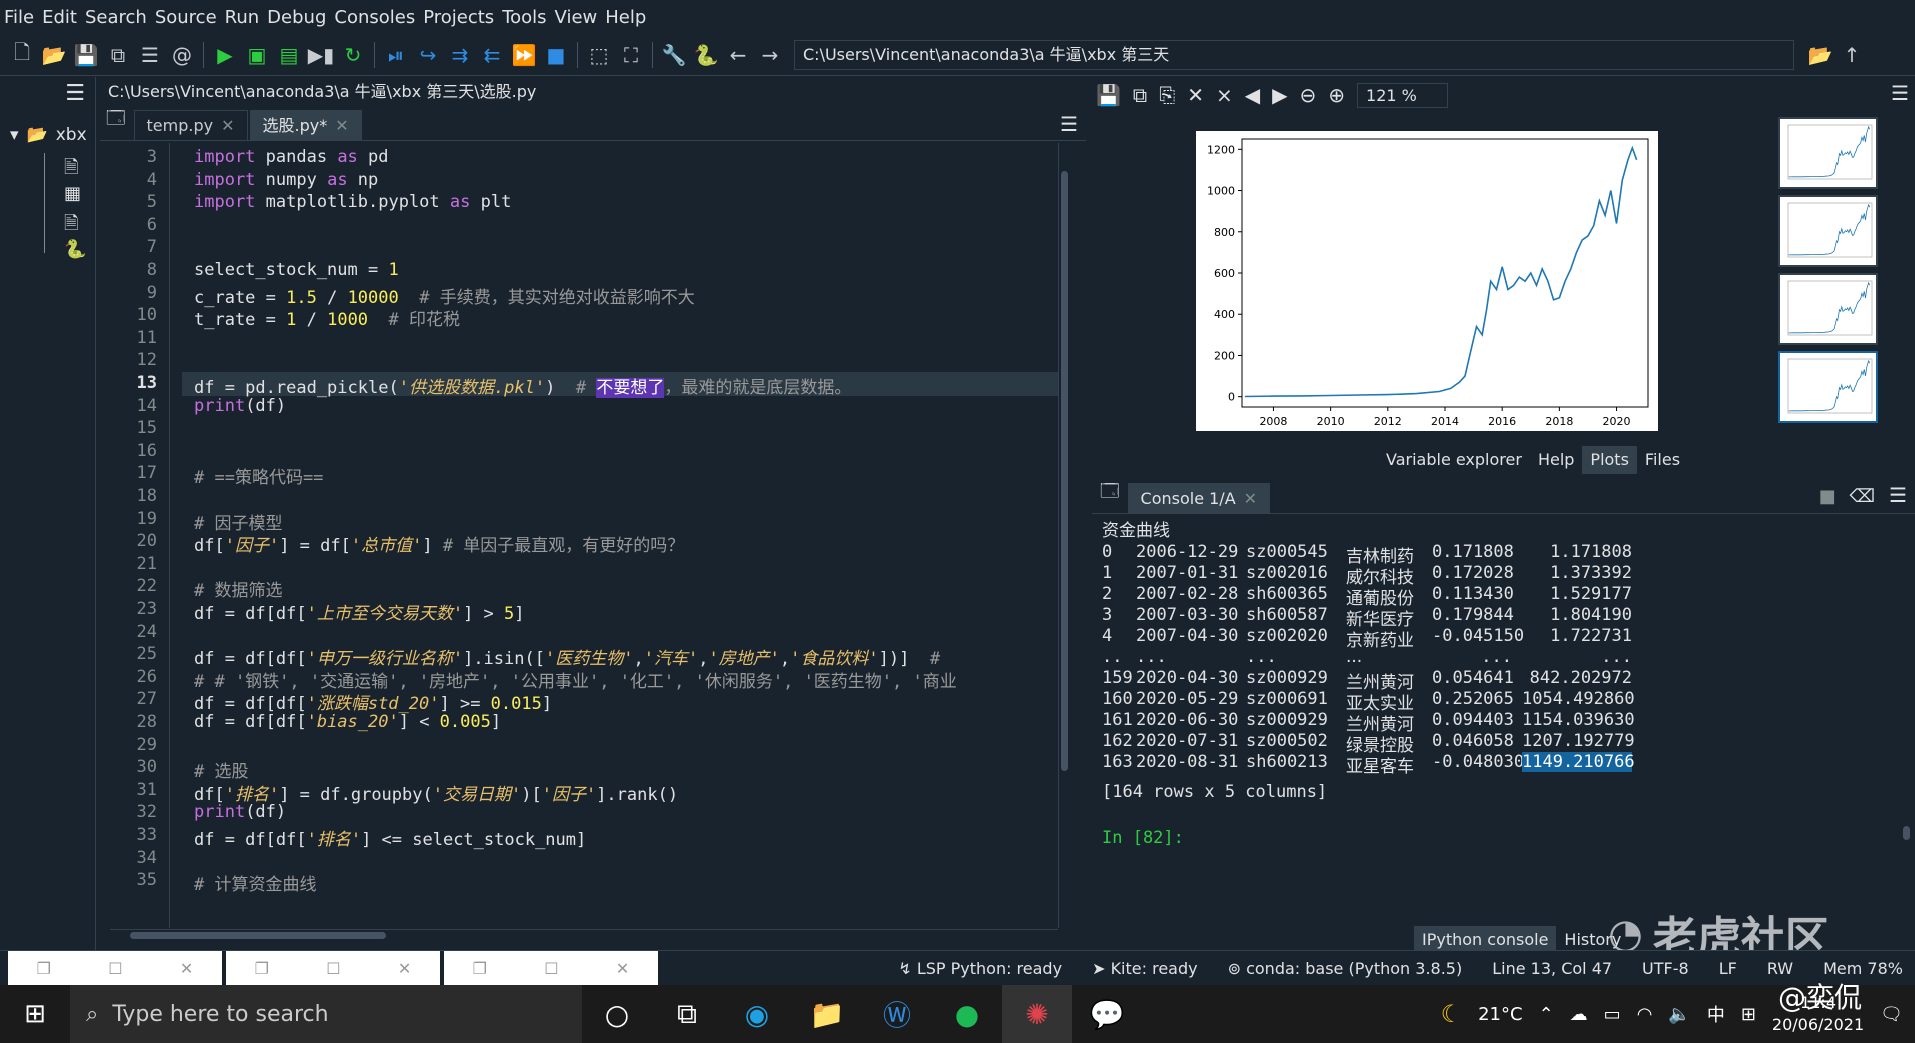 The width and height of the screenshot is (1915, 1043). I want to click on weather-icon: ☾, so click(1452, 1014).